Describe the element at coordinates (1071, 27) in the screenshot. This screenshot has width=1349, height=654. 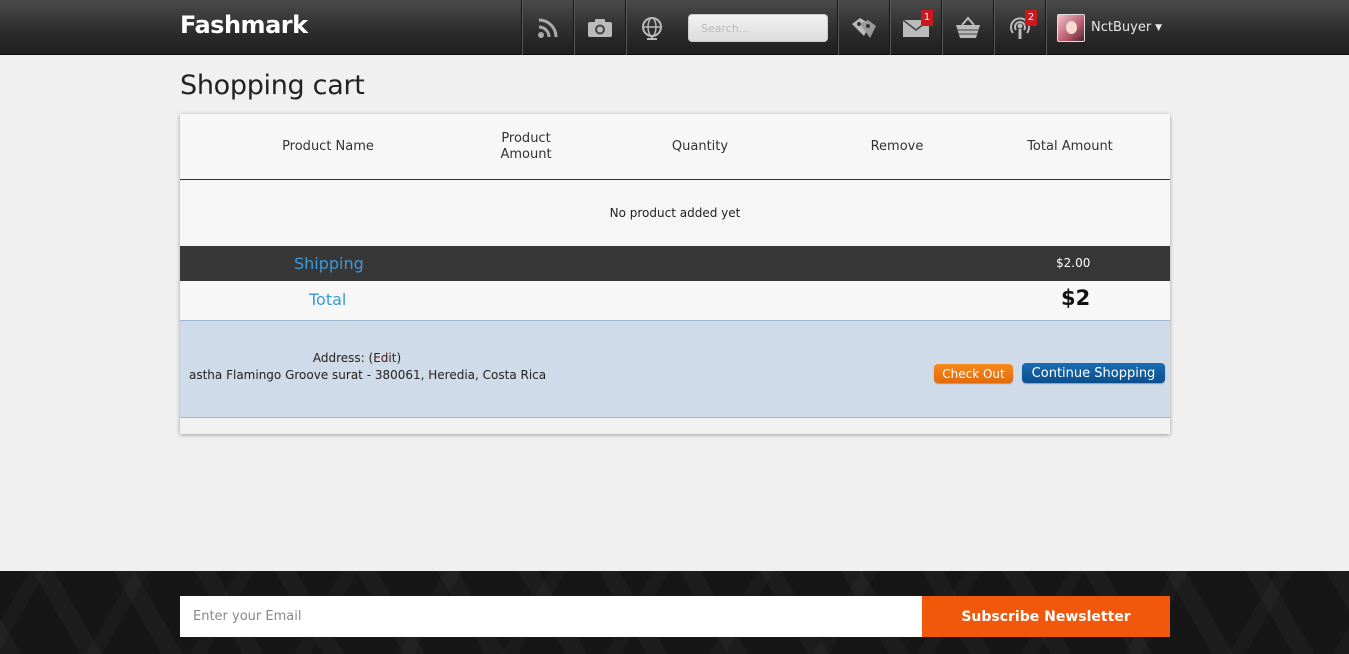
I see `avatar` at that location.